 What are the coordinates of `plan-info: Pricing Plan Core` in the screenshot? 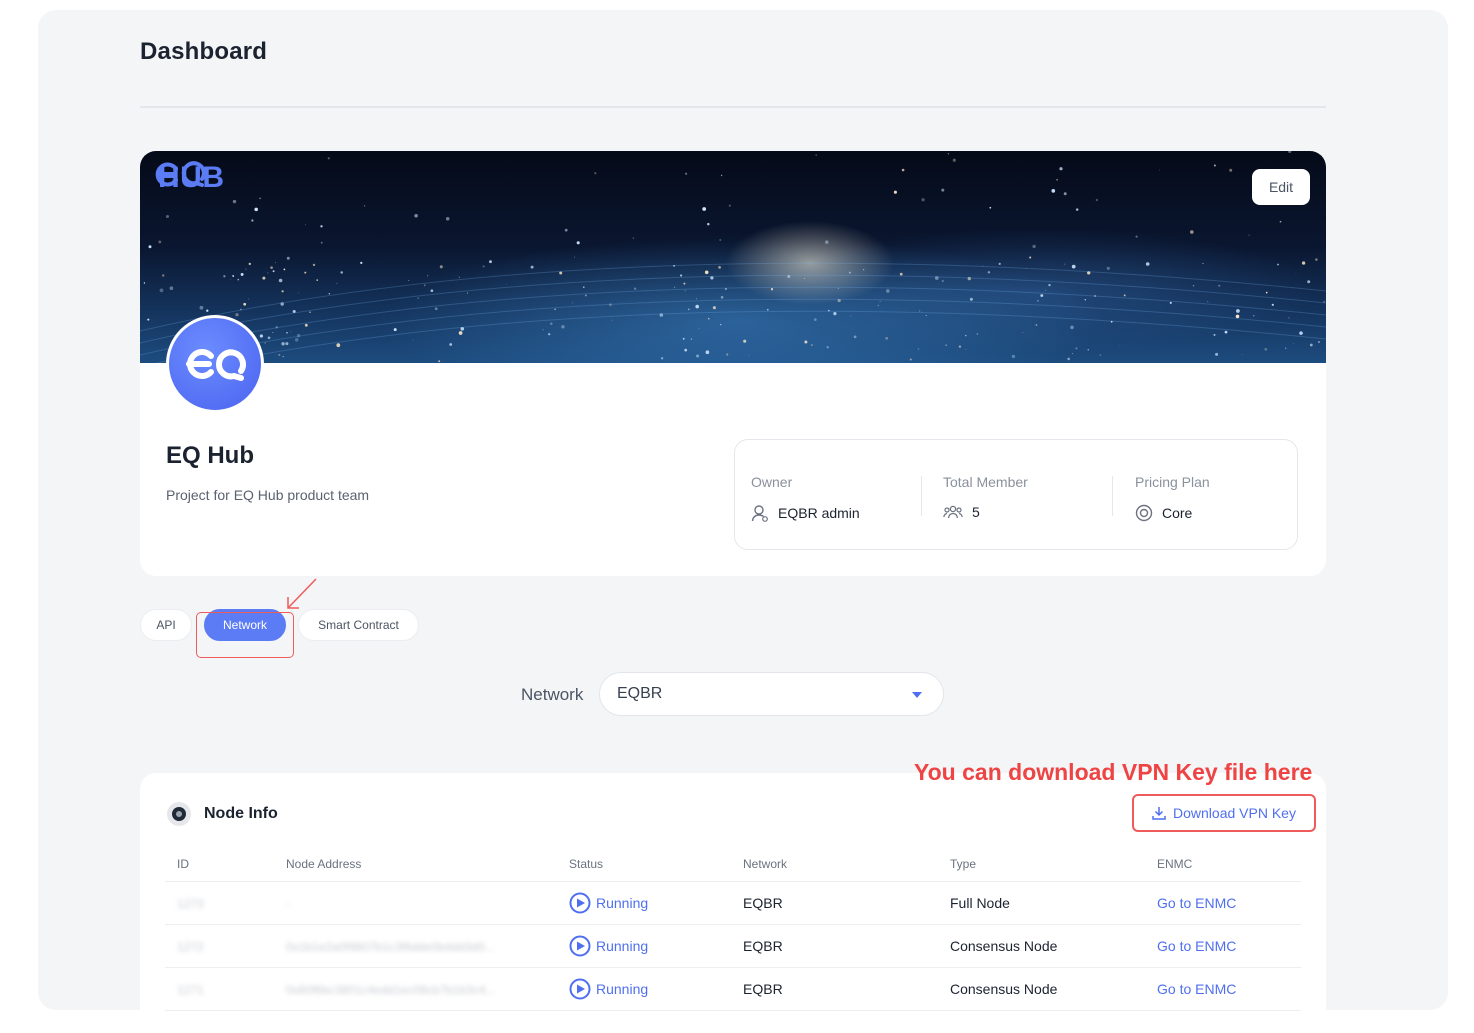 It's located at (1172, 498).